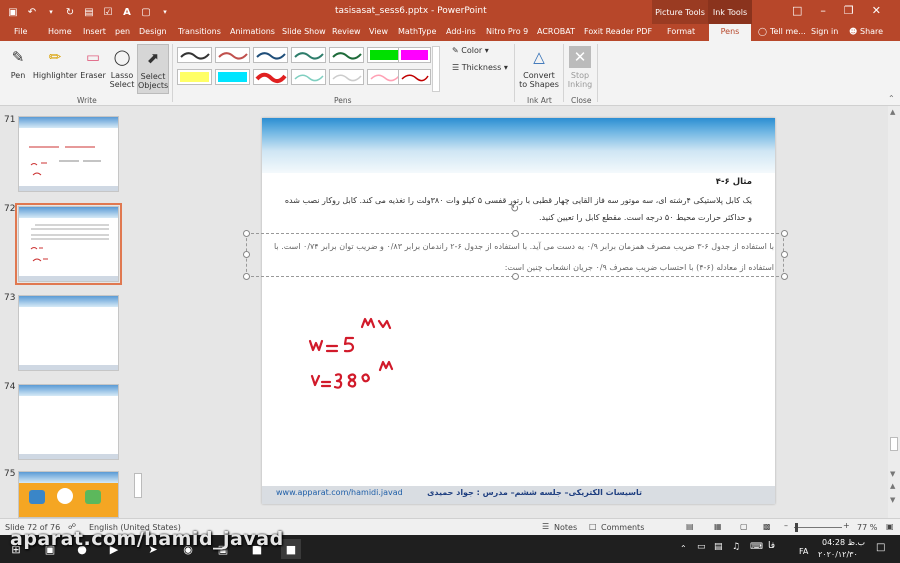 Image resolution: width=900 pixels, height=563 pixels. Describe the element at coordinates (892, 474) in the screenshot. I see `scroll-down-icon: ▼` at that location.